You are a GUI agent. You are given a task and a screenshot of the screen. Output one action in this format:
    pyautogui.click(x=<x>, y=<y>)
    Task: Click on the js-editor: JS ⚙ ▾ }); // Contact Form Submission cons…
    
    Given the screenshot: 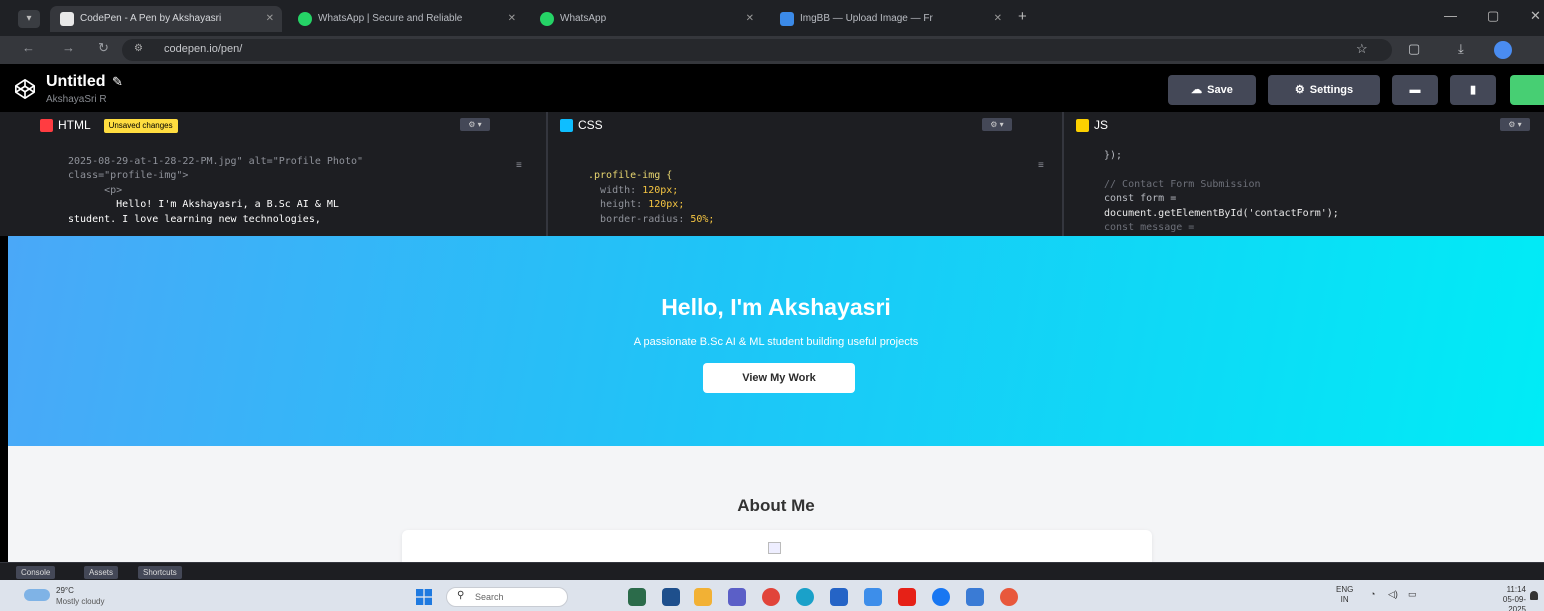 What is the action you would take?
    pyautogui.click(x=1303, y=174)
    